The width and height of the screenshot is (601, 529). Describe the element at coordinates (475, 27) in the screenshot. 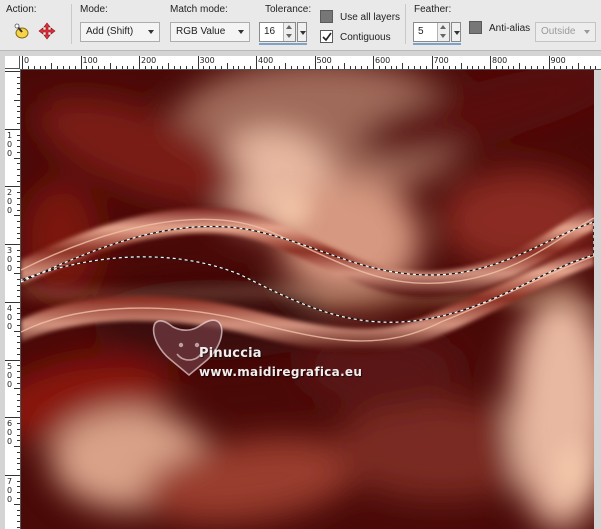

I see `anti-alias-checkbox` at that location.